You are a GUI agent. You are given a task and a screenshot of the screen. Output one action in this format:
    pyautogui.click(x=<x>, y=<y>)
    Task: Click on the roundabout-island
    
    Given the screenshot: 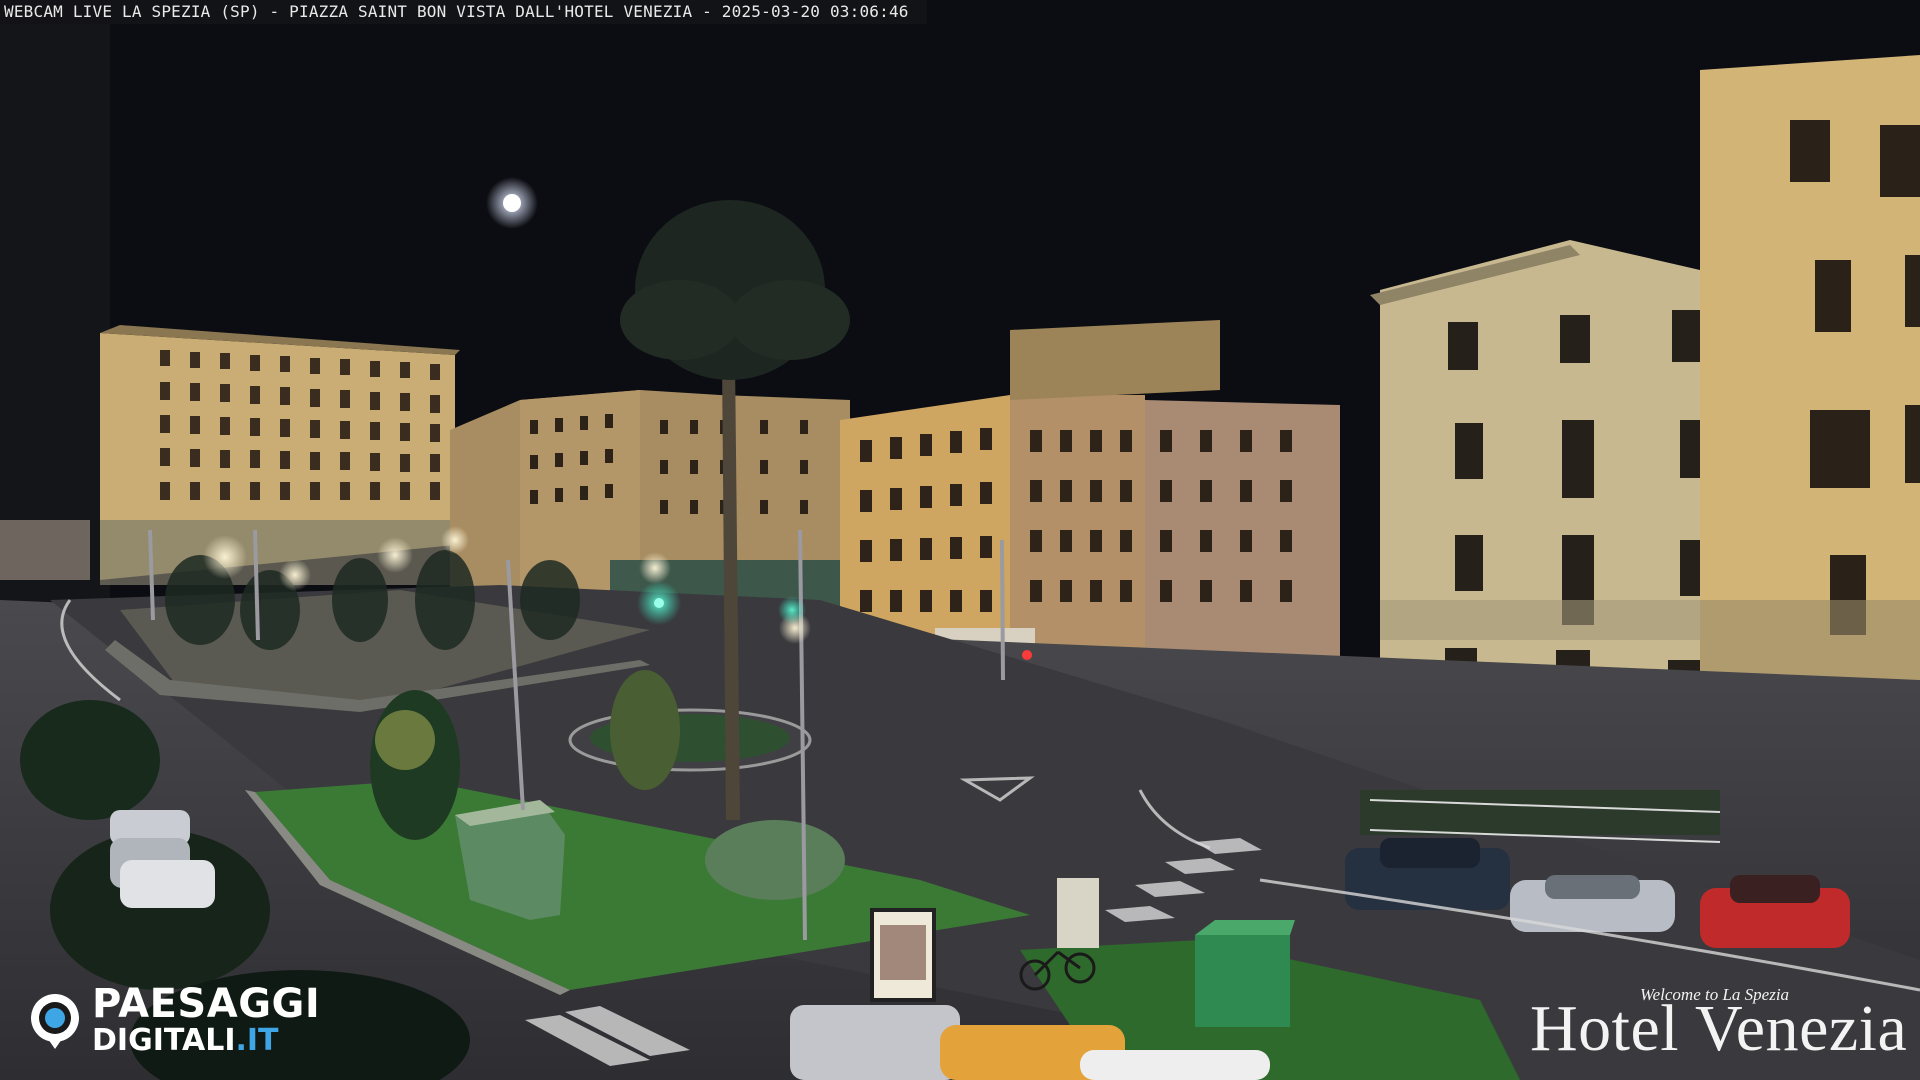 What is the action you would take?
    pyautogui.click(x=690, y=740)
    